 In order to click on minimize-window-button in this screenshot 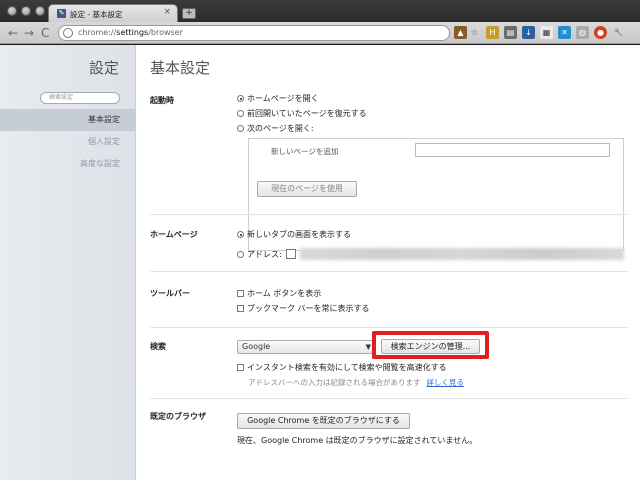, I will do `click(26, 11)`.